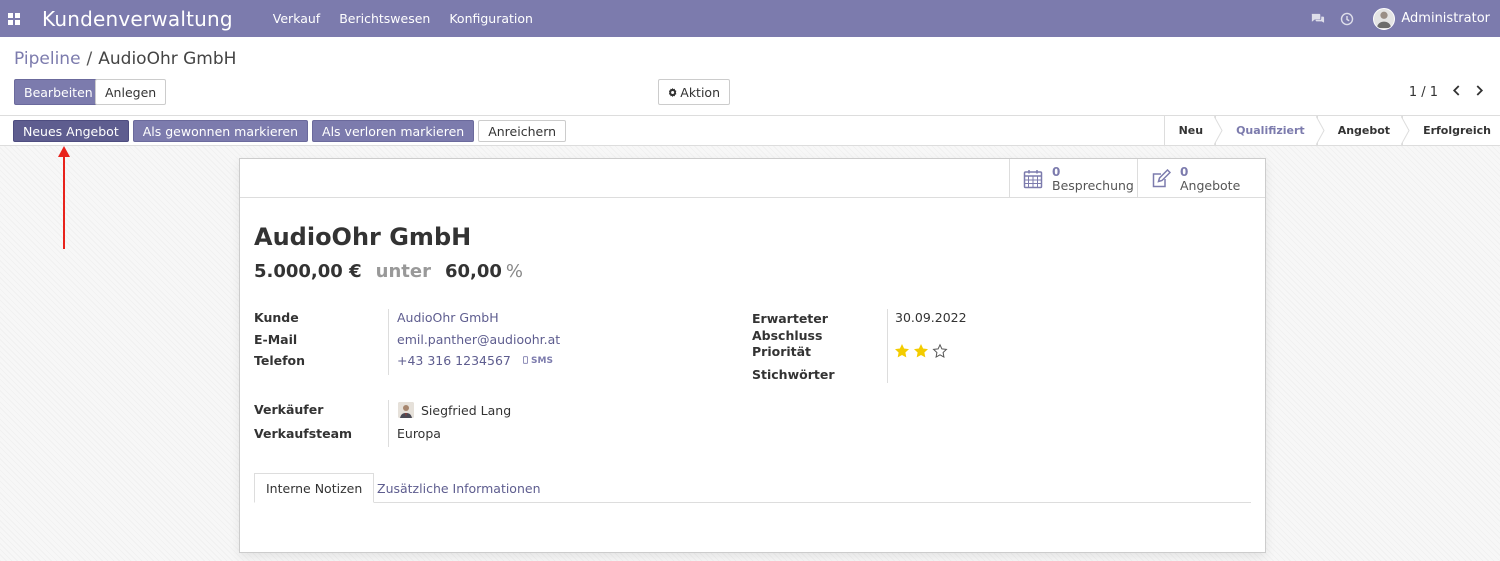 This screenshot has height=561, width=1500. I want to click on priority-label: Priorität, so click(782, 351).